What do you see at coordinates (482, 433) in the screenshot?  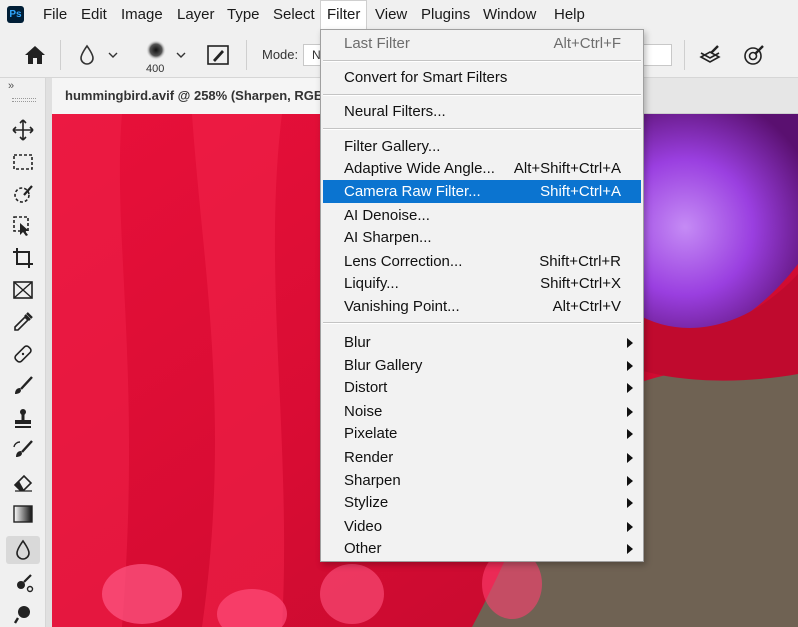 I see `menu-item-pixelate: Pixelate` at bounding box center [482, 433].